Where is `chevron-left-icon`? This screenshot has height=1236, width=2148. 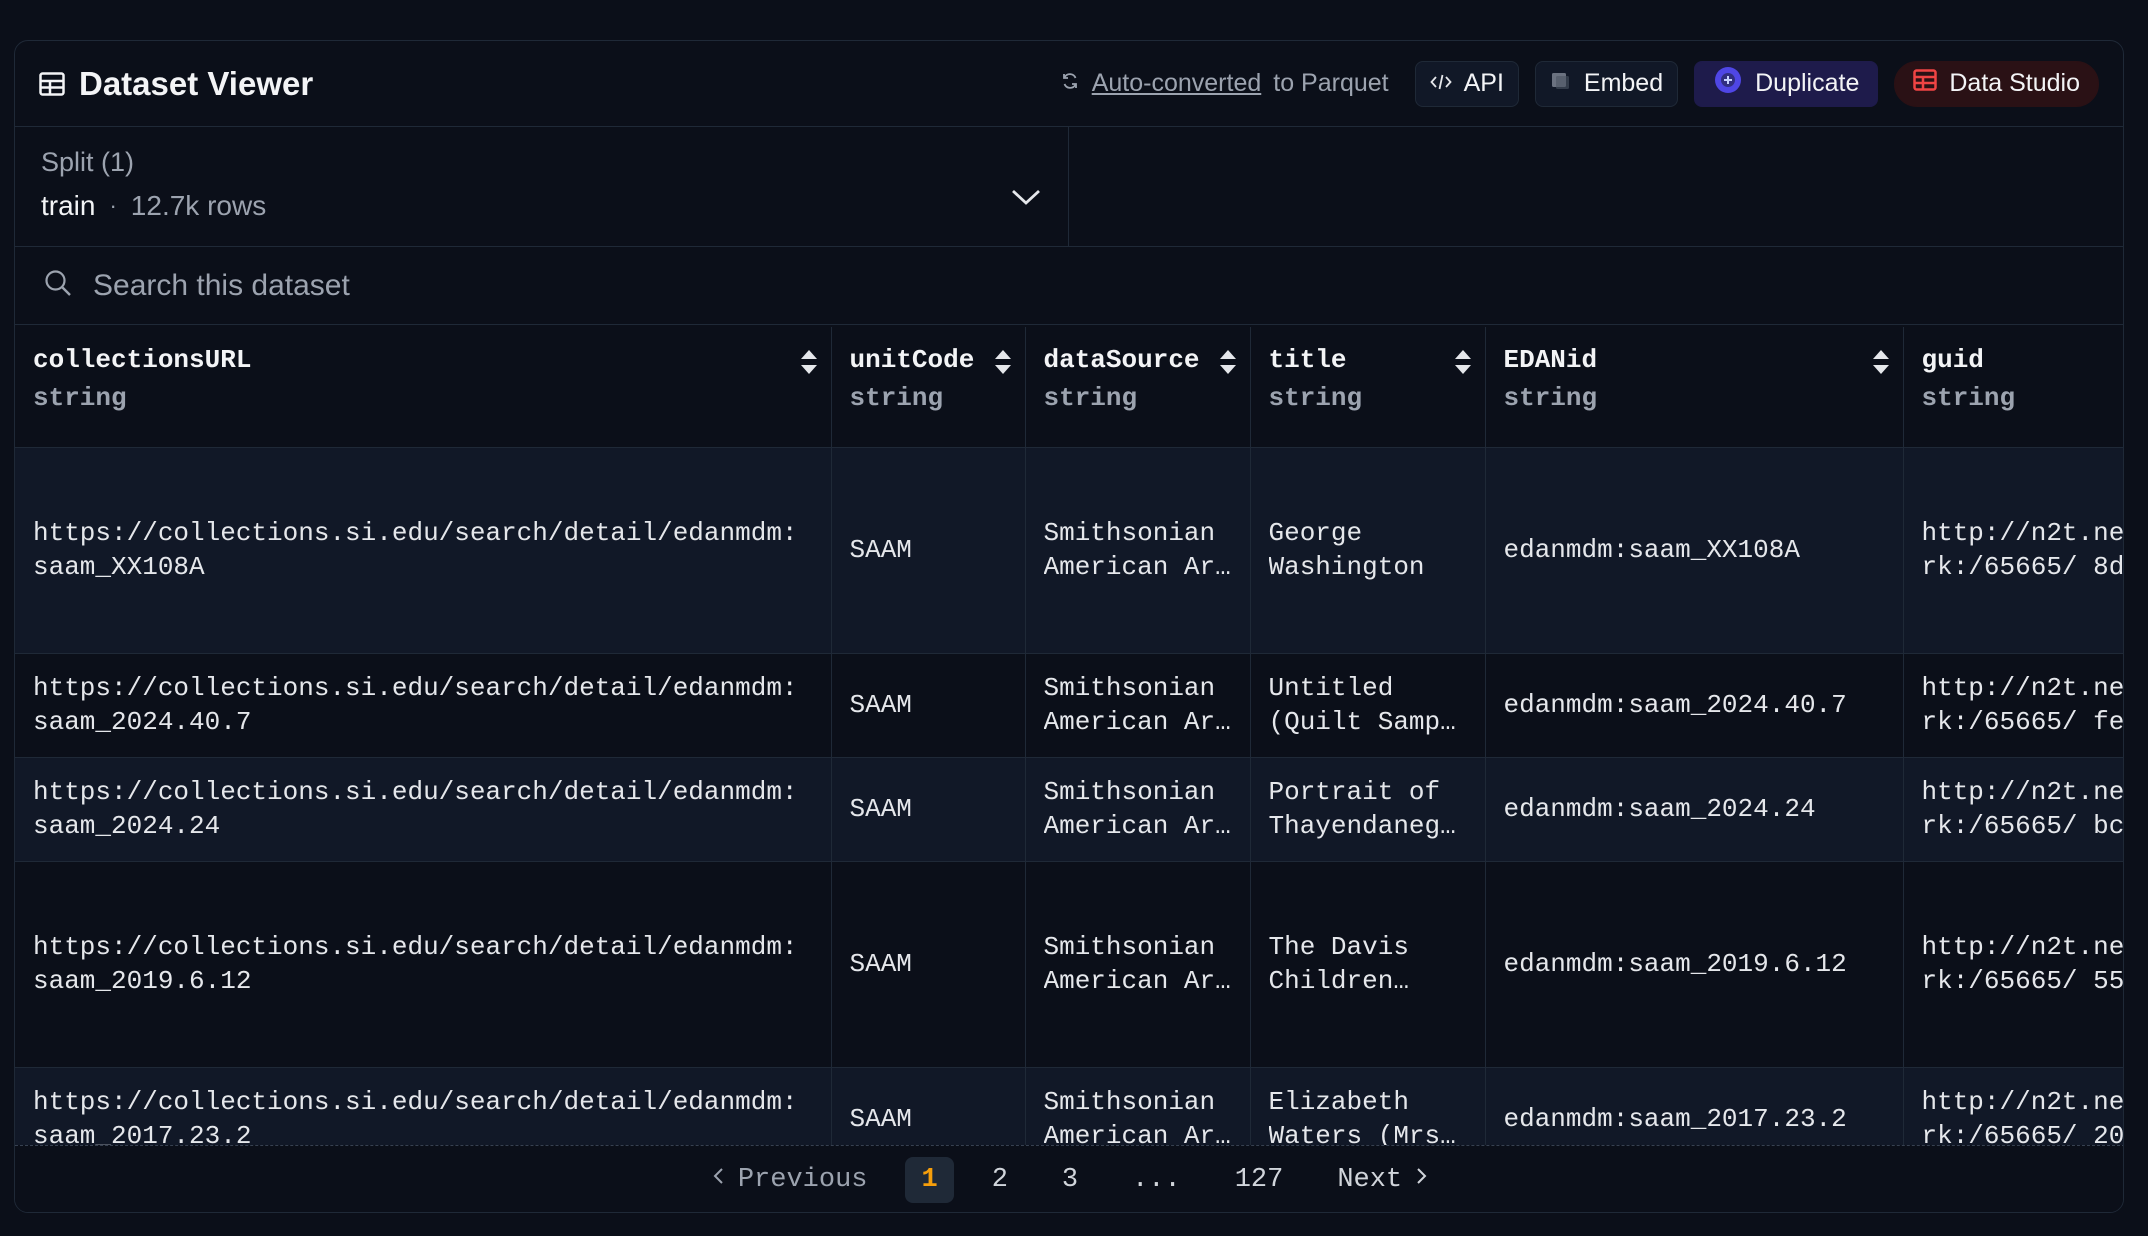
chevron-left-icon is located at coordinates (718, 1180).